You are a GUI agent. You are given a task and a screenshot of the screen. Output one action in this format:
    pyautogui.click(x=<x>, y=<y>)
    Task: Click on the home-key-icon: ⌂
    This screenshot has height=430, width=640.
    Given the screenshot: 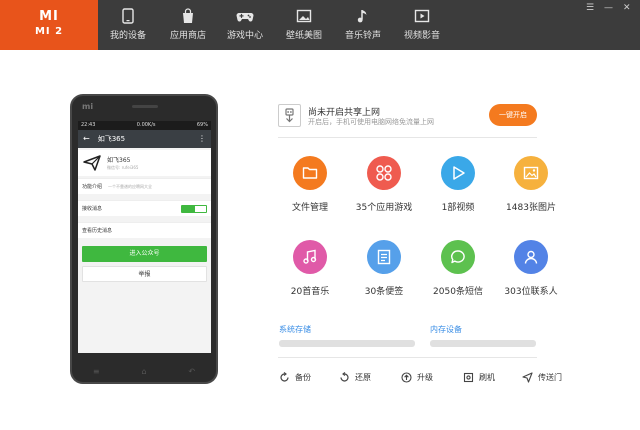 What is the action you would take?
    pyautogui.click(x=144, y=371)
    